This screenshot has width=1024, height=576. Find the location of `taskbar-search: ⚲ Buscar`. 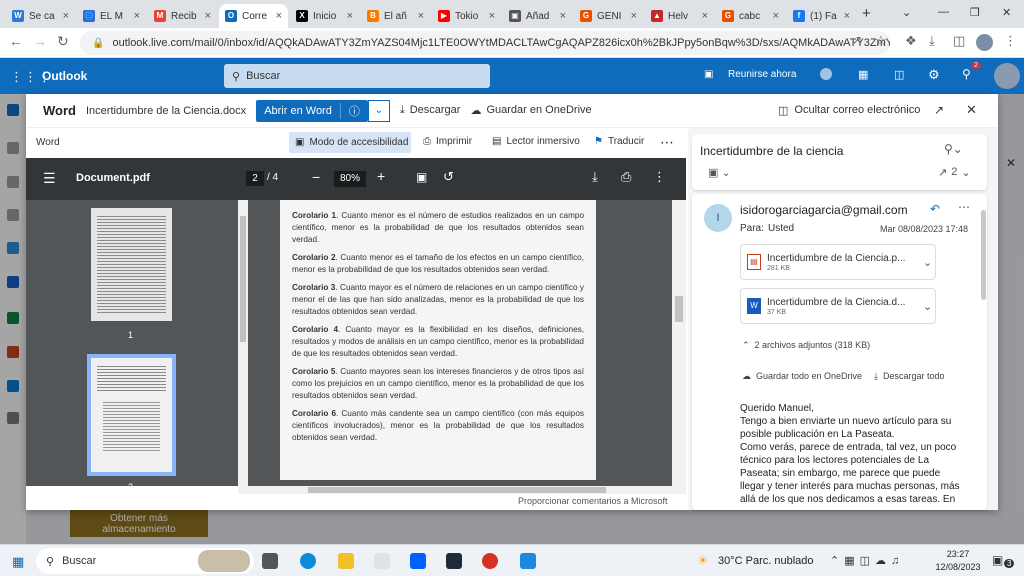

taskbar-search: ⚲ Buscar is located at coordinates (145, 561).